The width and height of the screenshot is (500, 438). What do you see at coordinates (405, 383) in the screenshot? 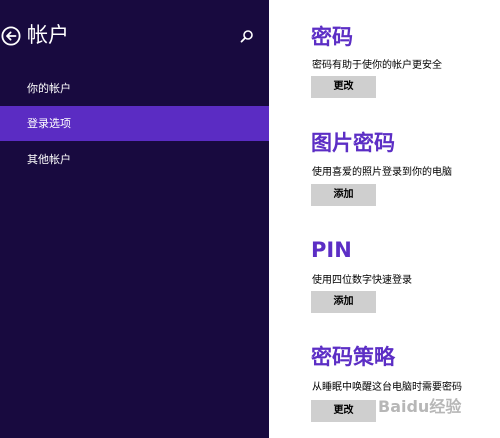
I see `password-policy-section: 密码策略 从睡眠中唤醒这台电脑时需要密码 更改` at bounding box center [405, 383].